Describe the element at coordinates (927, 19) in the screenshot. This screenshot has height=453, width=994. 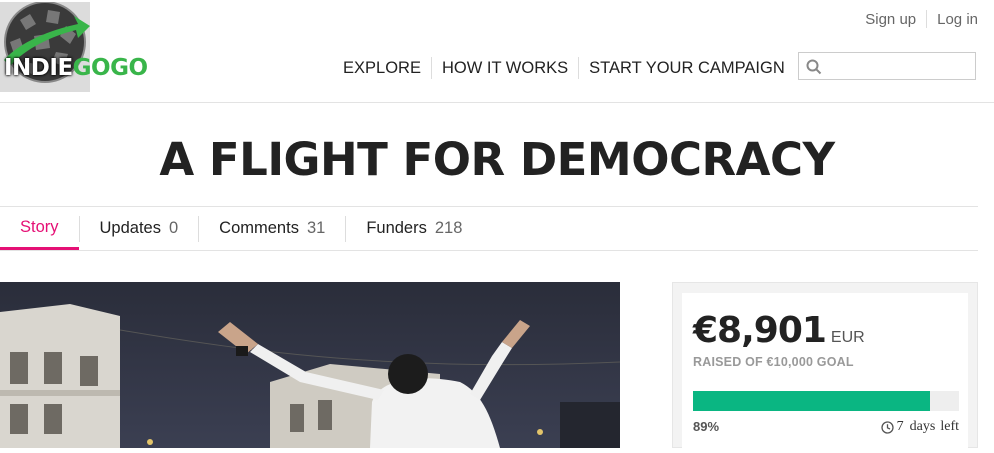
I see `auth-divider` at that location.